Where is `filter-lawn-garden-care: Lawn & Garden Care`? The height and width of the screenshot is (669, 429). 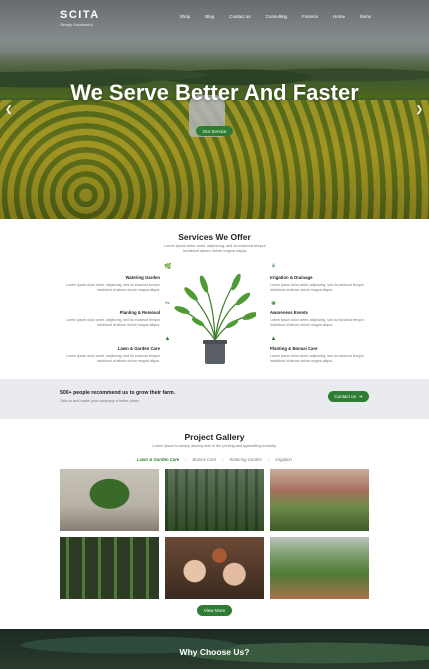
filter-lawn-garden-care: Lawn & Garden Care is located at coordinates (158, 459).